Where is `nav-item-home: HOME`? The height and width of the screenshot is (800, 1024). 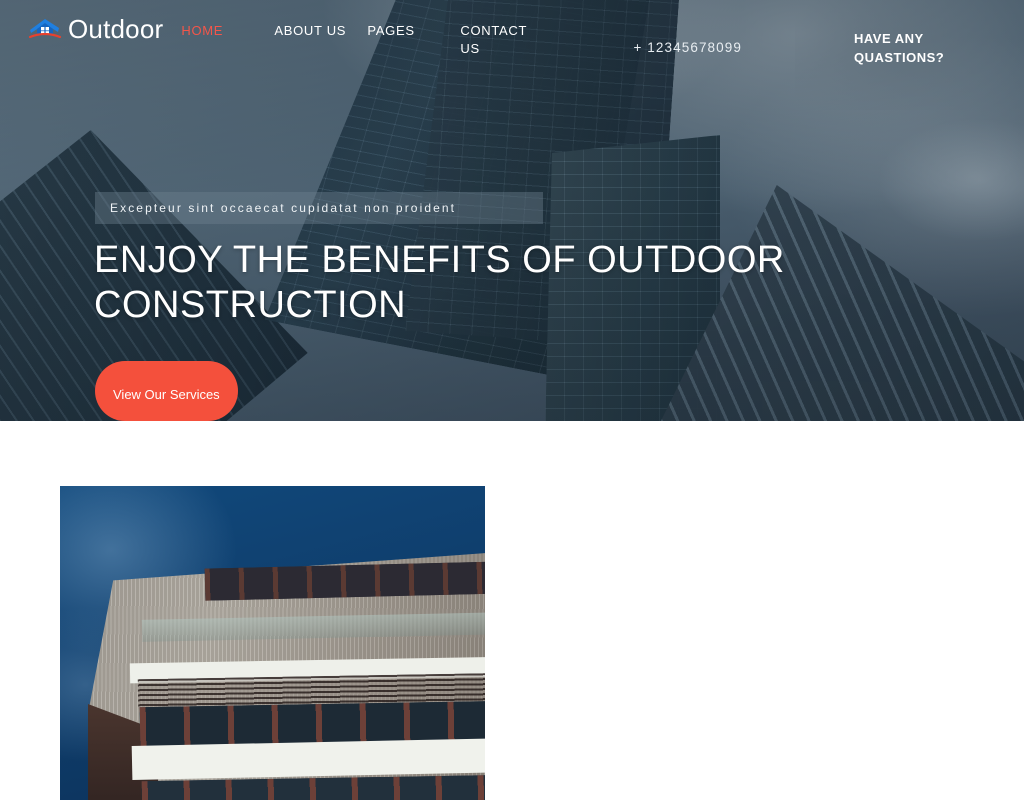
nav-item-home: HOME is located at coordinates (218, 31).